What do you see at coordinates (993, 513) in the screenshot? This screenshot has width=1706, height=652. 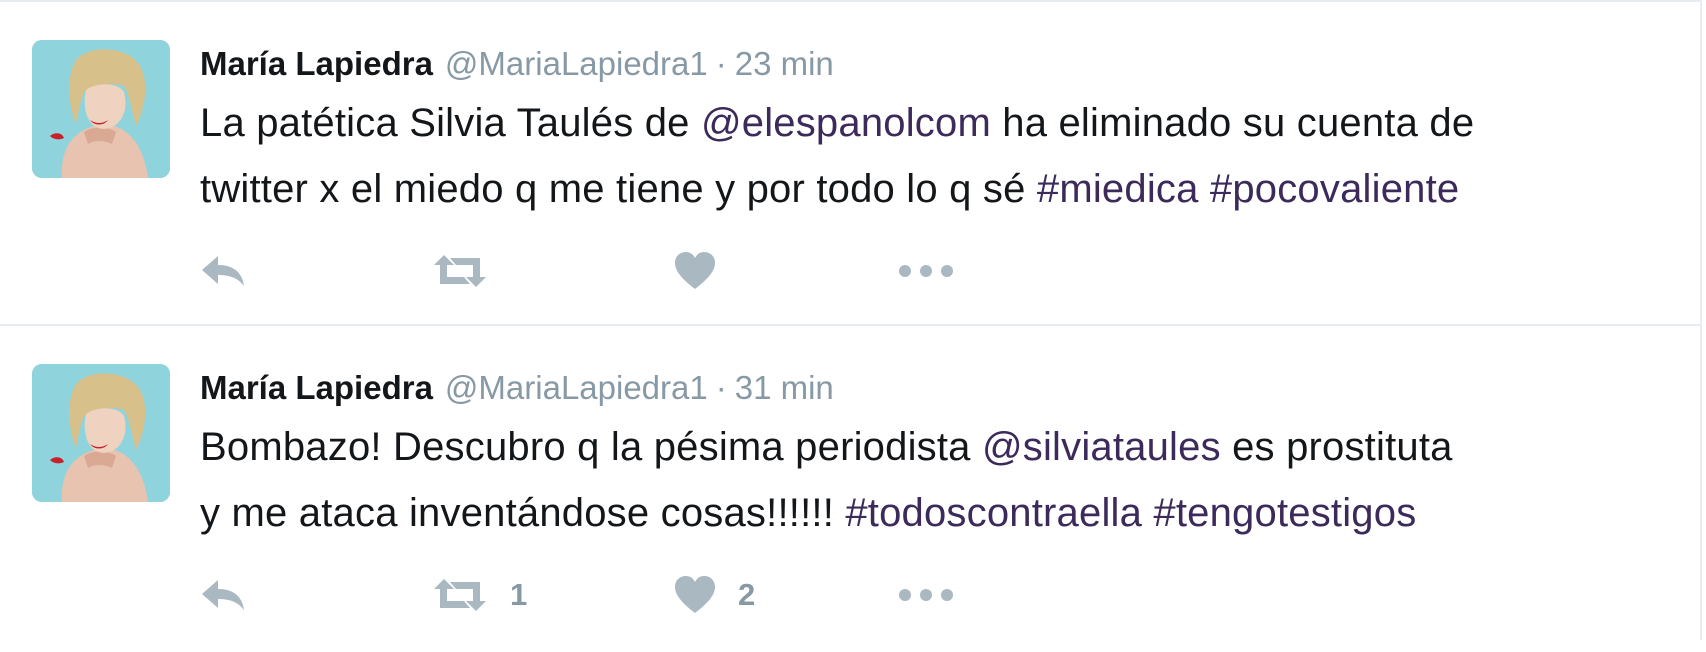 I see `hashtag-link: #todoscontraella` at bounding box center [993, 513].